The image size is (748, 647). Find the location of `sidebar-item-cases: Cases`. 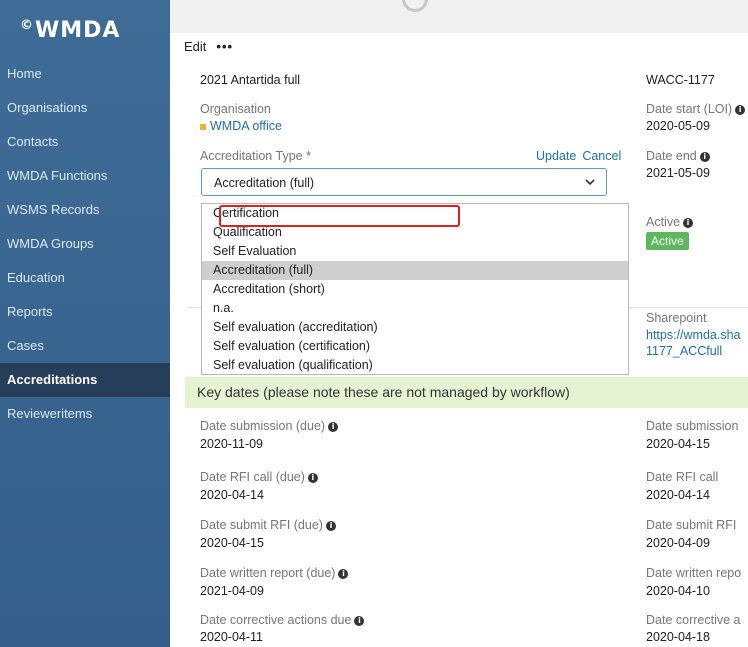

sidebar-item-cases: Cases is located at coordinates (85, 346).